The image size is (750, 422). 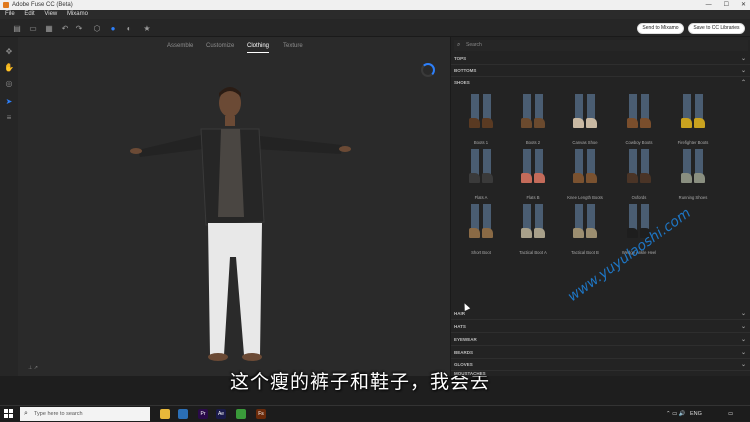 I want to click on category-beards: BEARDS ⌄, so click(x=600, y=353).